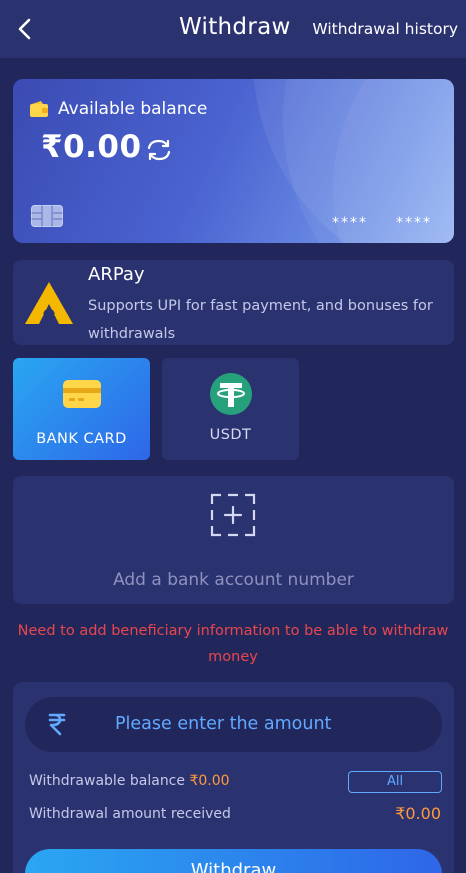  What do you see at coordinates (233, 540) in the screenshot?
I see `add-bank-account-button: Add a bank account number` at bounding box center [233, 540].